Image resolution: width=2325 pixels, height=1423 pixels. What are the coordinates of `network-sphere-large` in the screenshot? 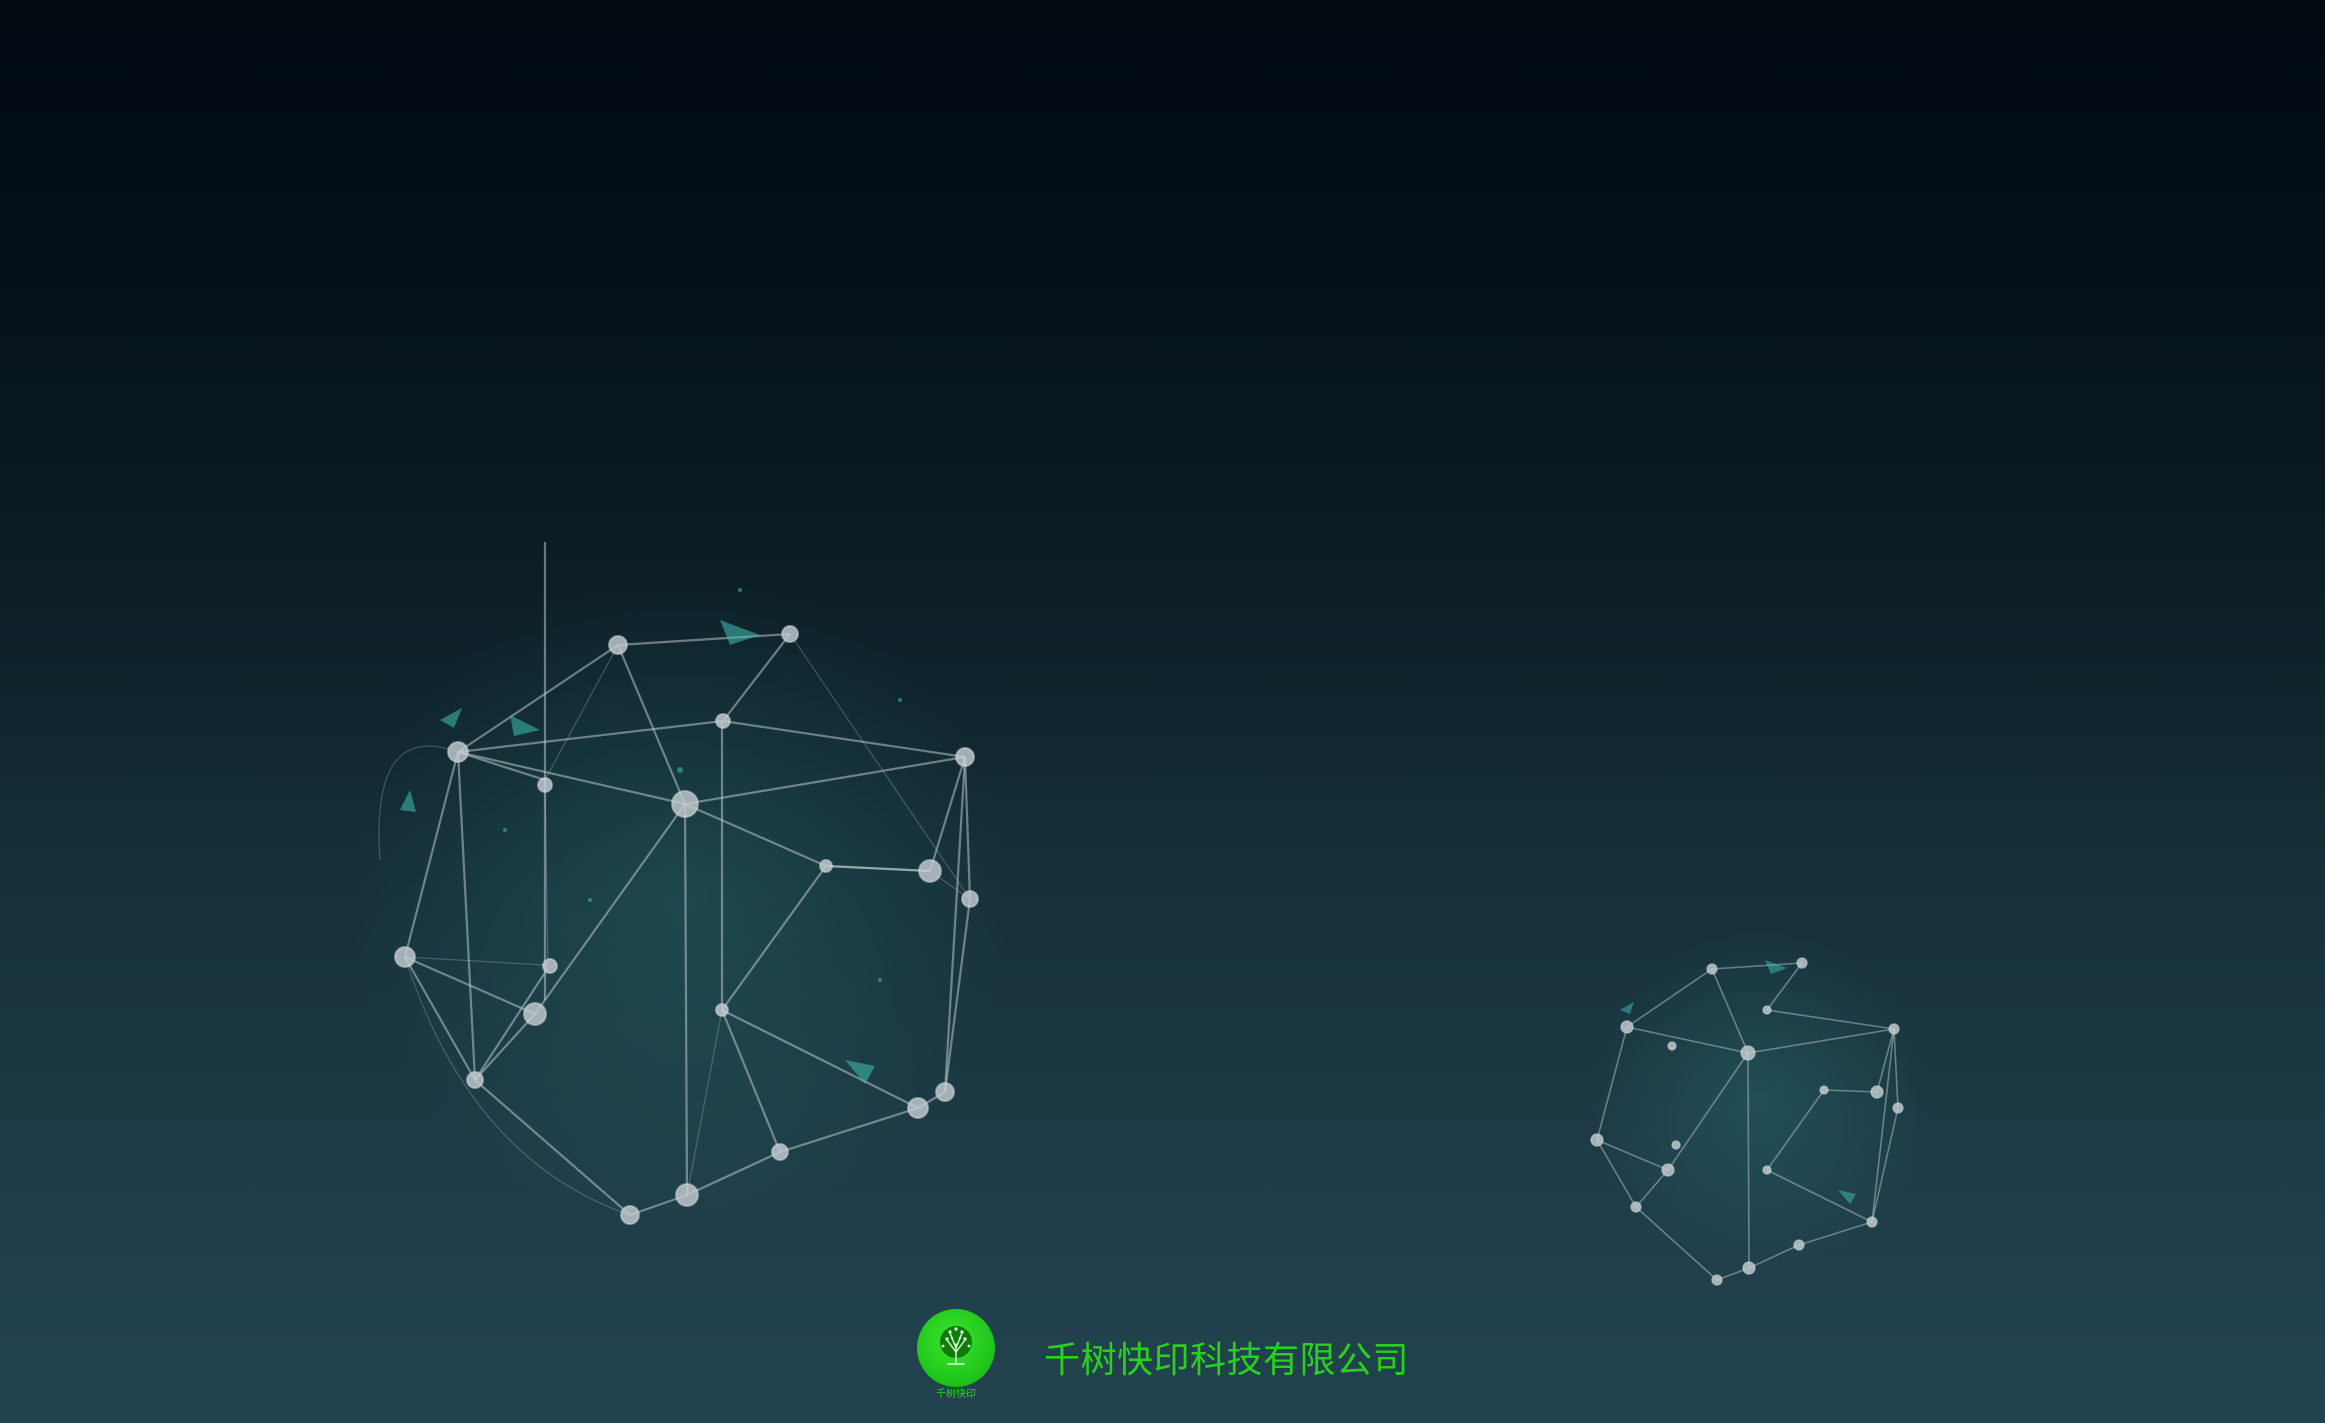 It's located at (680, 886).